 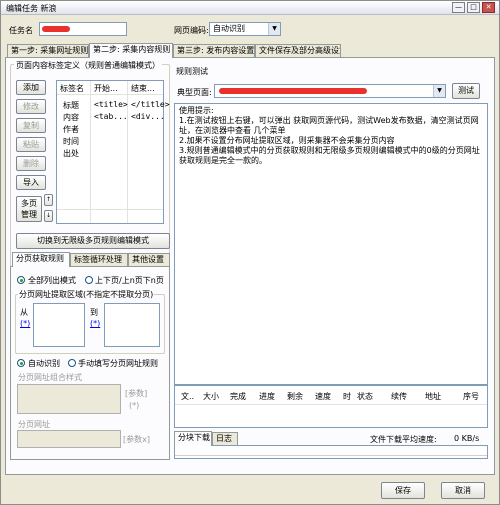 What do you see at coordinates (48, 200) in the screenshot?
I see `move-up-icon: ↑` at bounding box center [48, 200].